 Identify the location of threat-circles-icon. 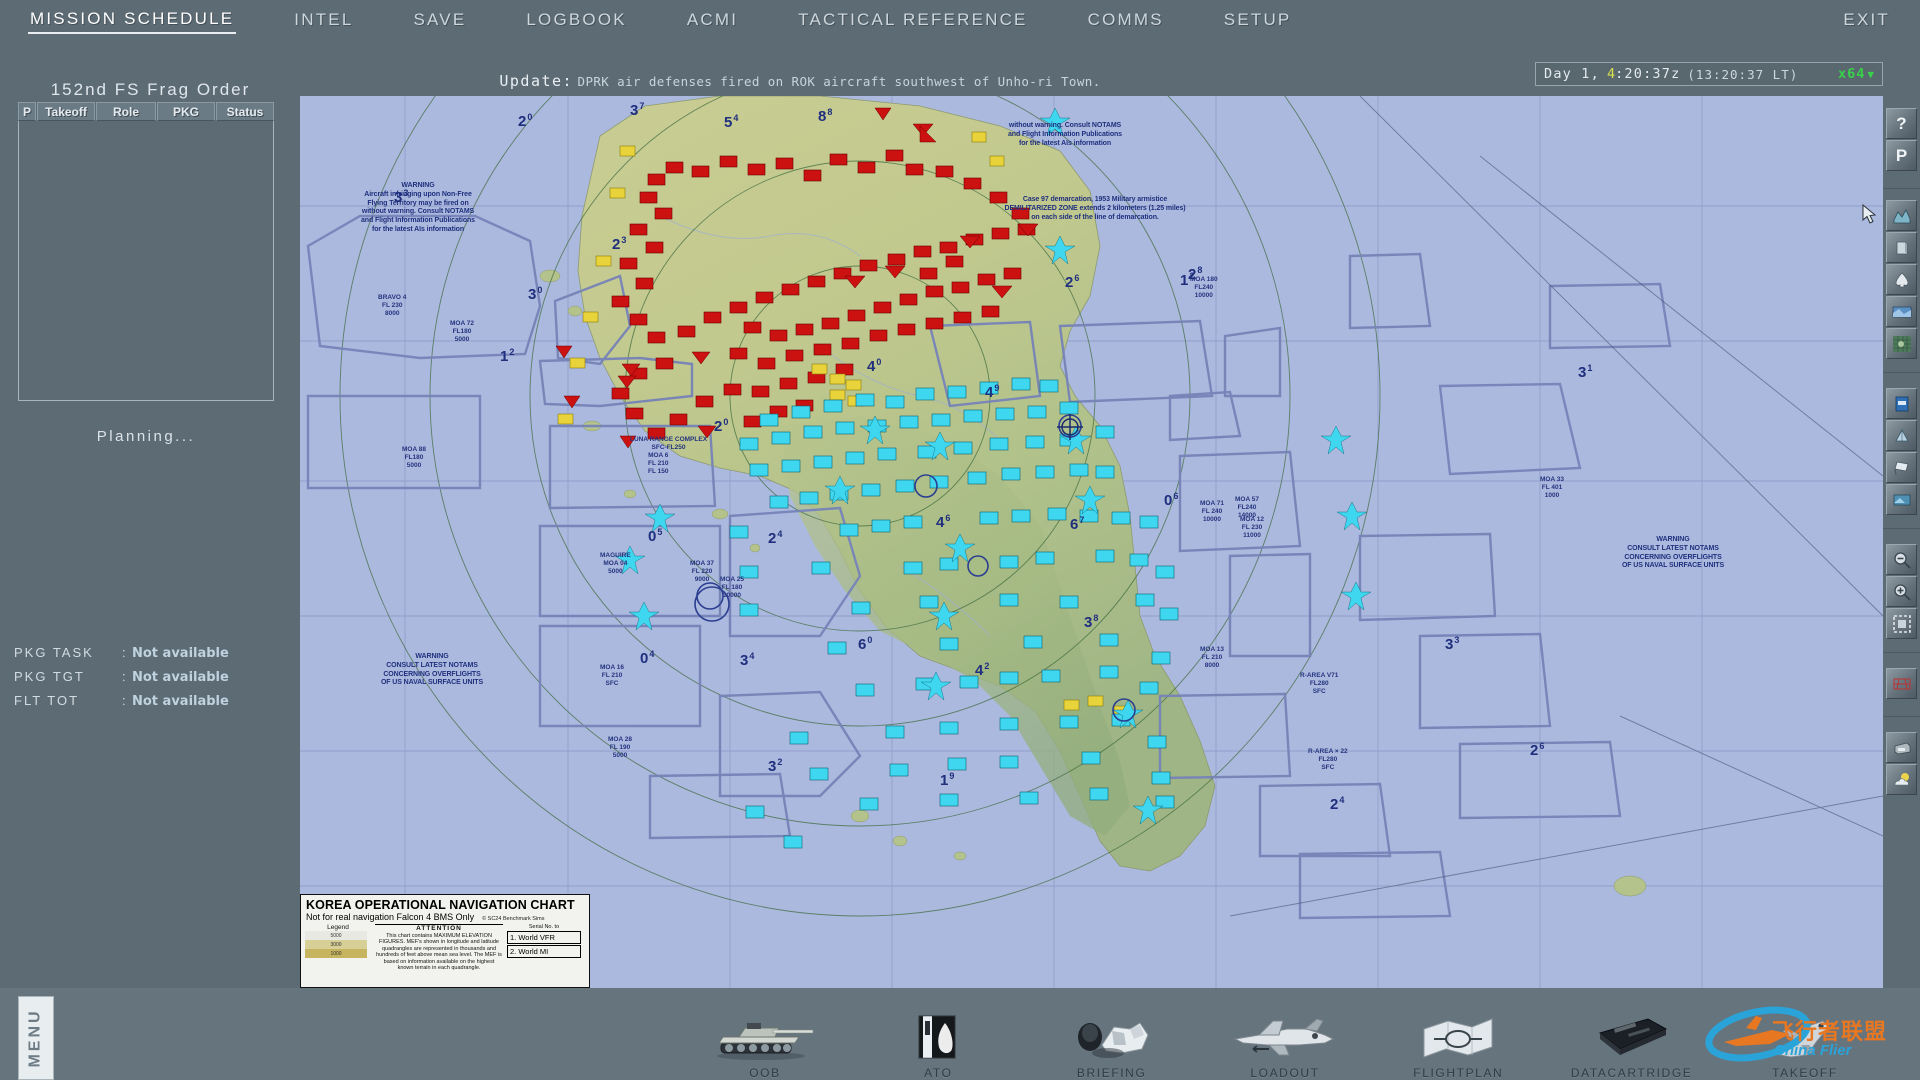
(1901, 435).